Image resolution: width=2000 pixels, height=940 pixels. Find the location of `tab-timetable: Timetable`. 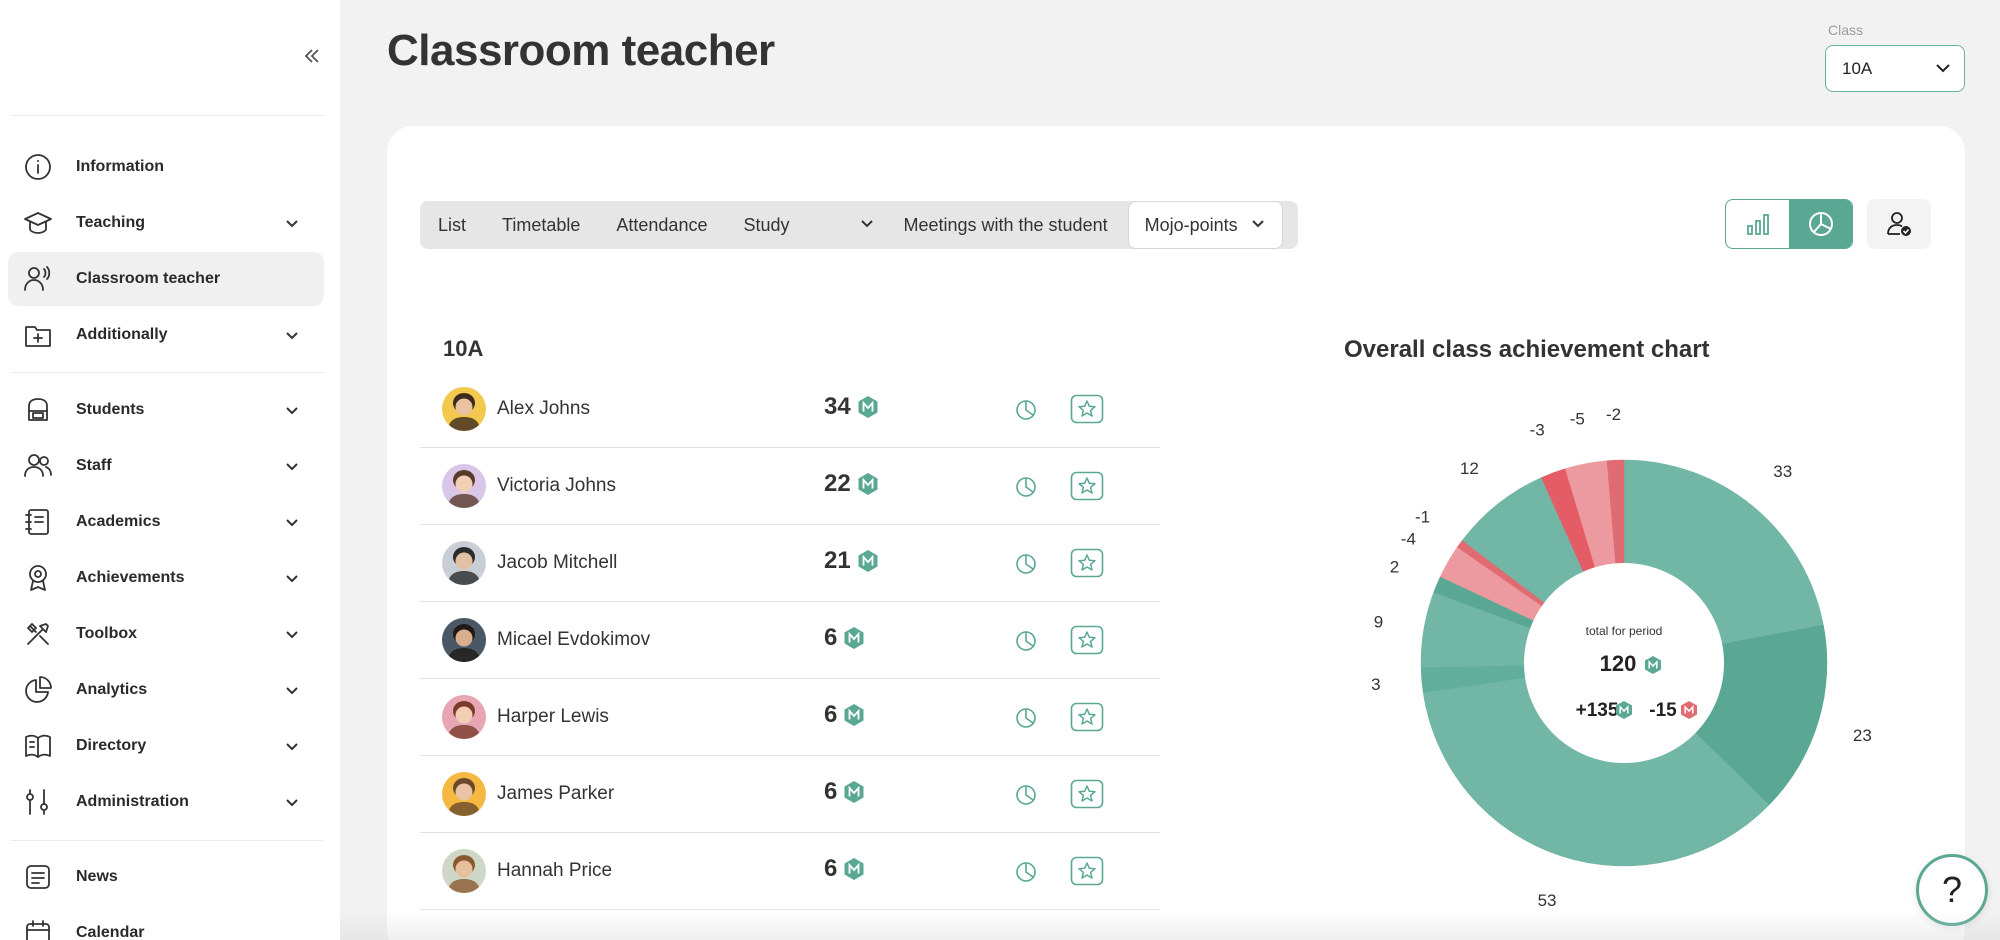

tab-timetable: Timetable is located at coordinates (541, 225).